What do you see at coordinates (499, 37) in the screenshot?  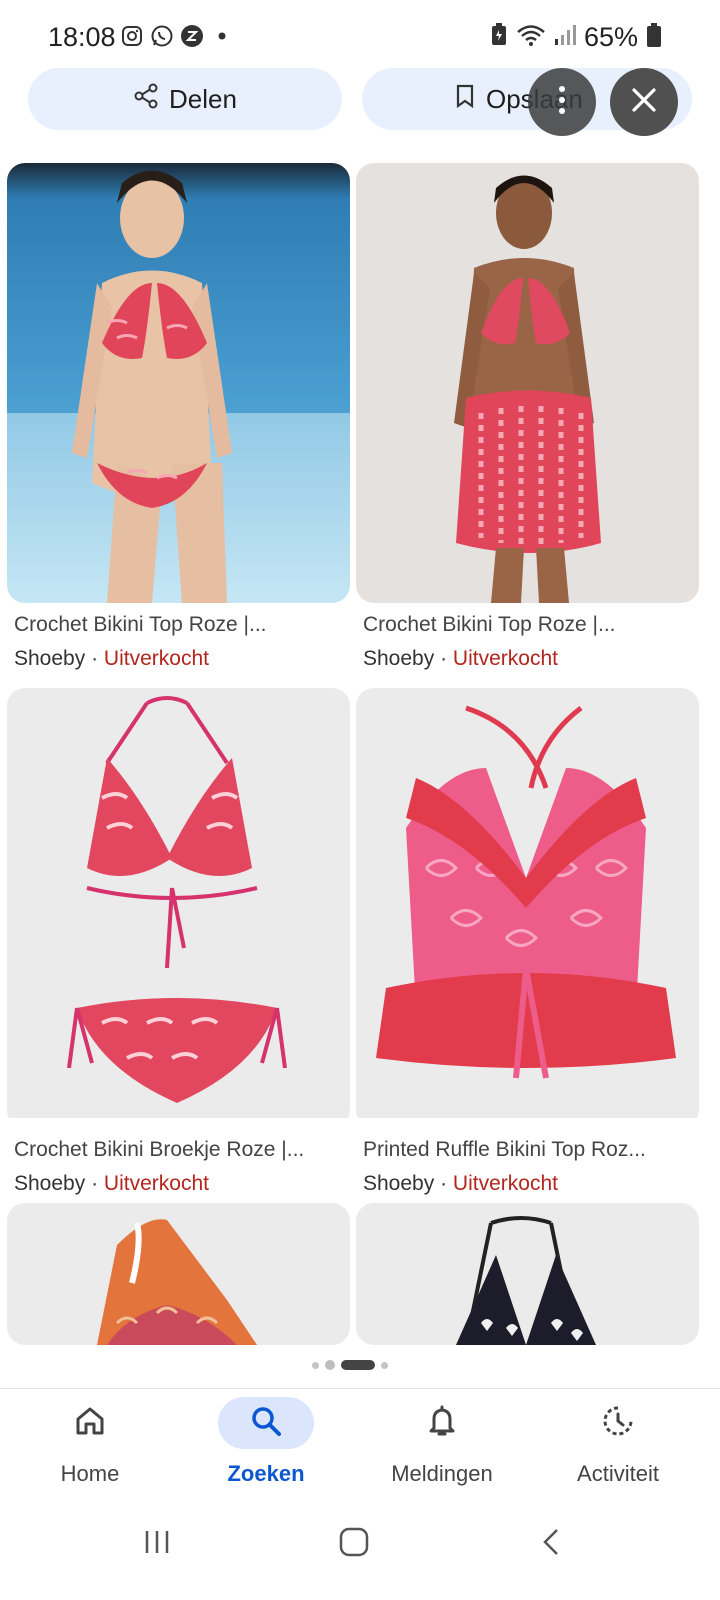 I see `battery-saver-icon` at bounding box center [499, 37].